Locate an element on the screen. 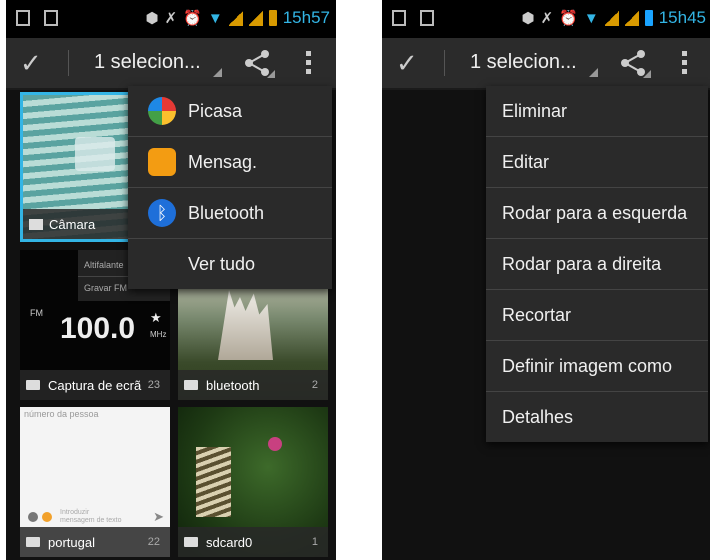 This screenshot has height=560, width=710. menu-item-set-as: Definir imagem como is located at coordinates (597, 366).